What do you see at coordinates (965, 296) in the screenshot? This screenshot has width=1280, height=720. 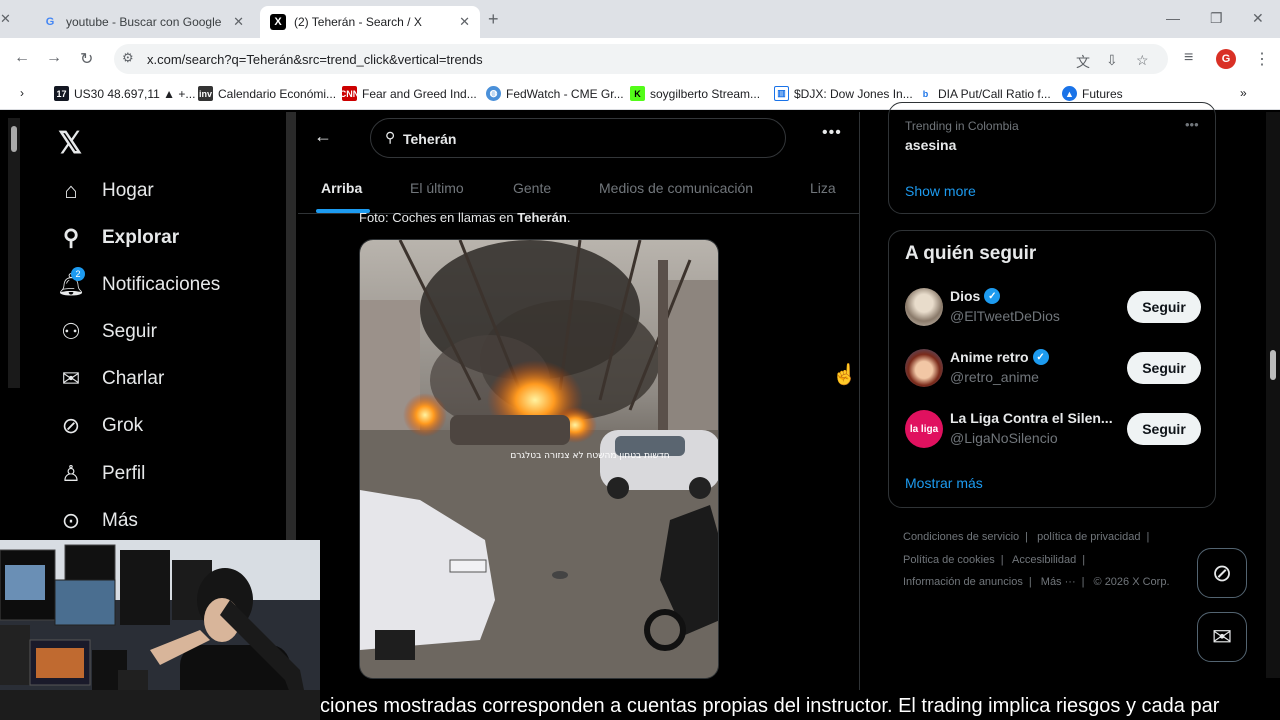 I see `account-name-text: Dios` at bounding box center [965, 296].